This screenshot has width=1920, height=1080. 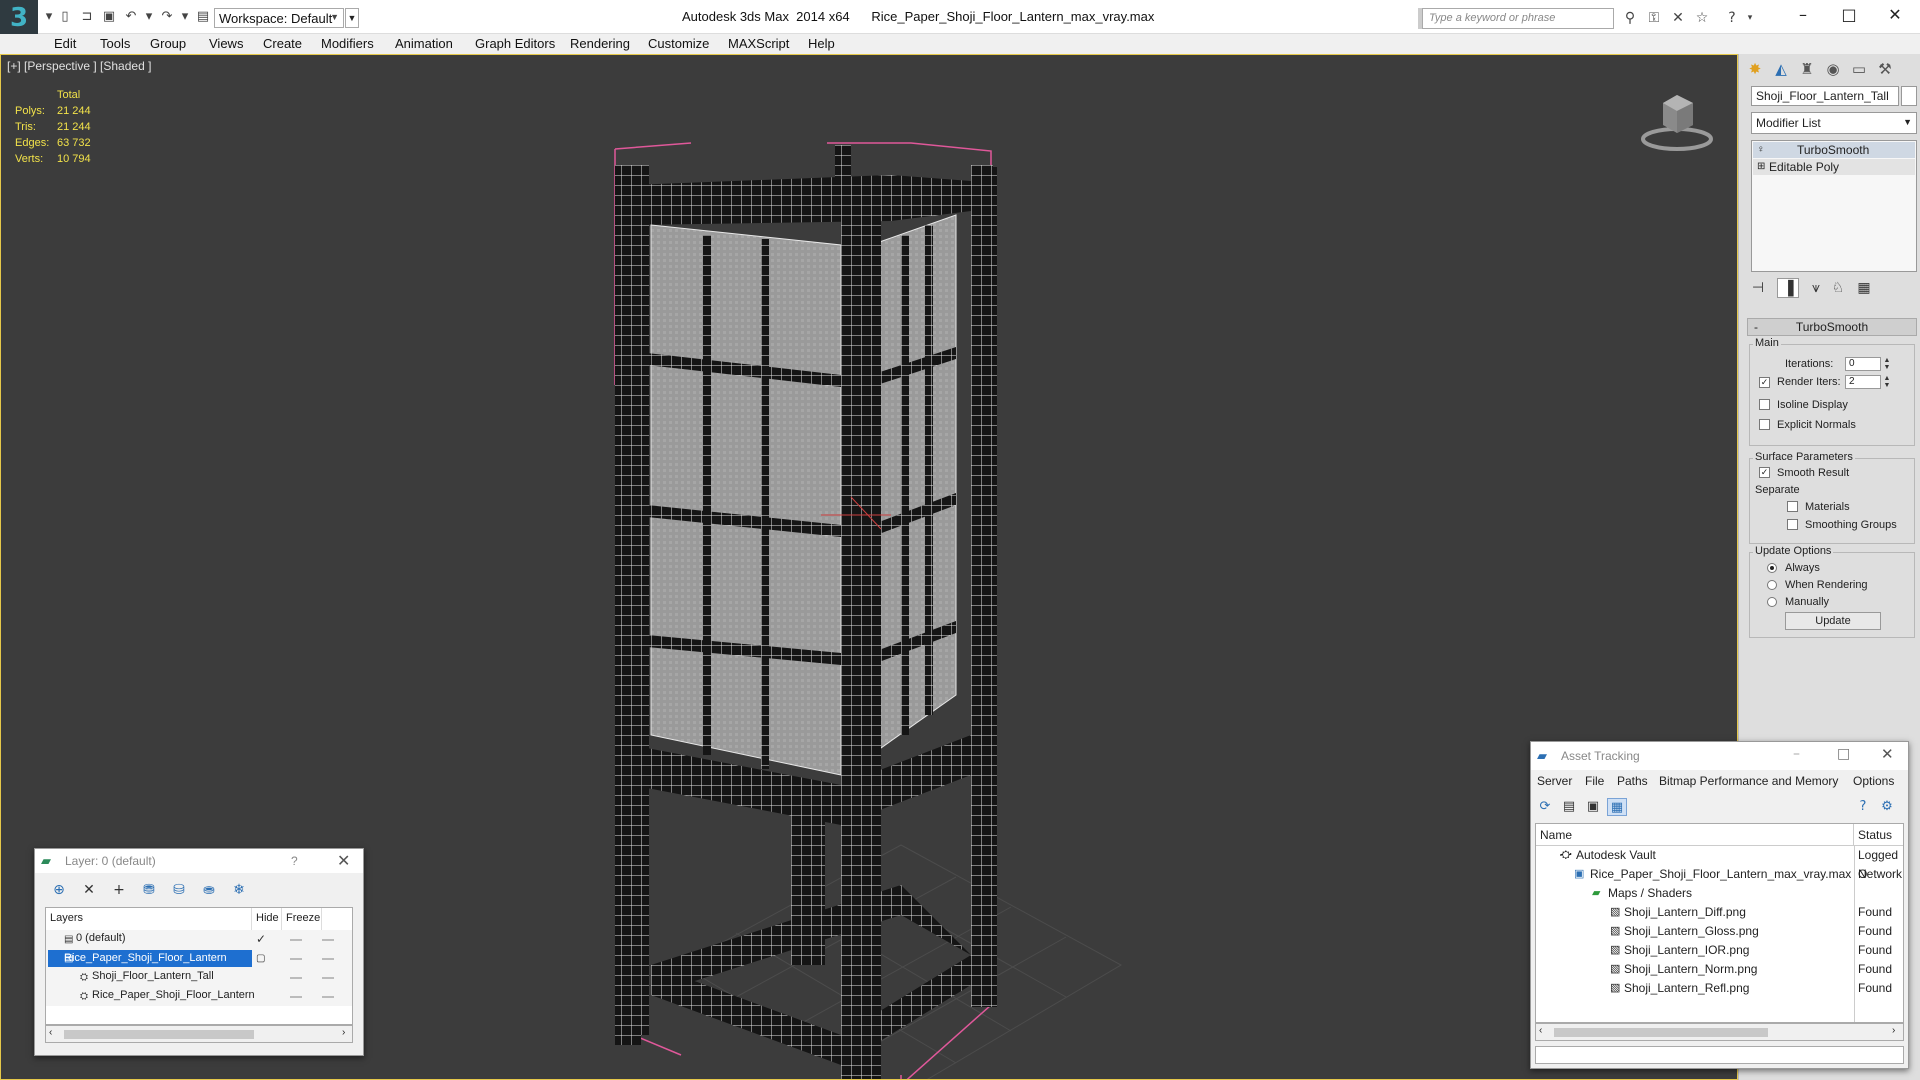 What do you see at coordinates (1554, 781) in the screenshot?
I see `at-menu-server: Server` at bounding box center [1554, 781].